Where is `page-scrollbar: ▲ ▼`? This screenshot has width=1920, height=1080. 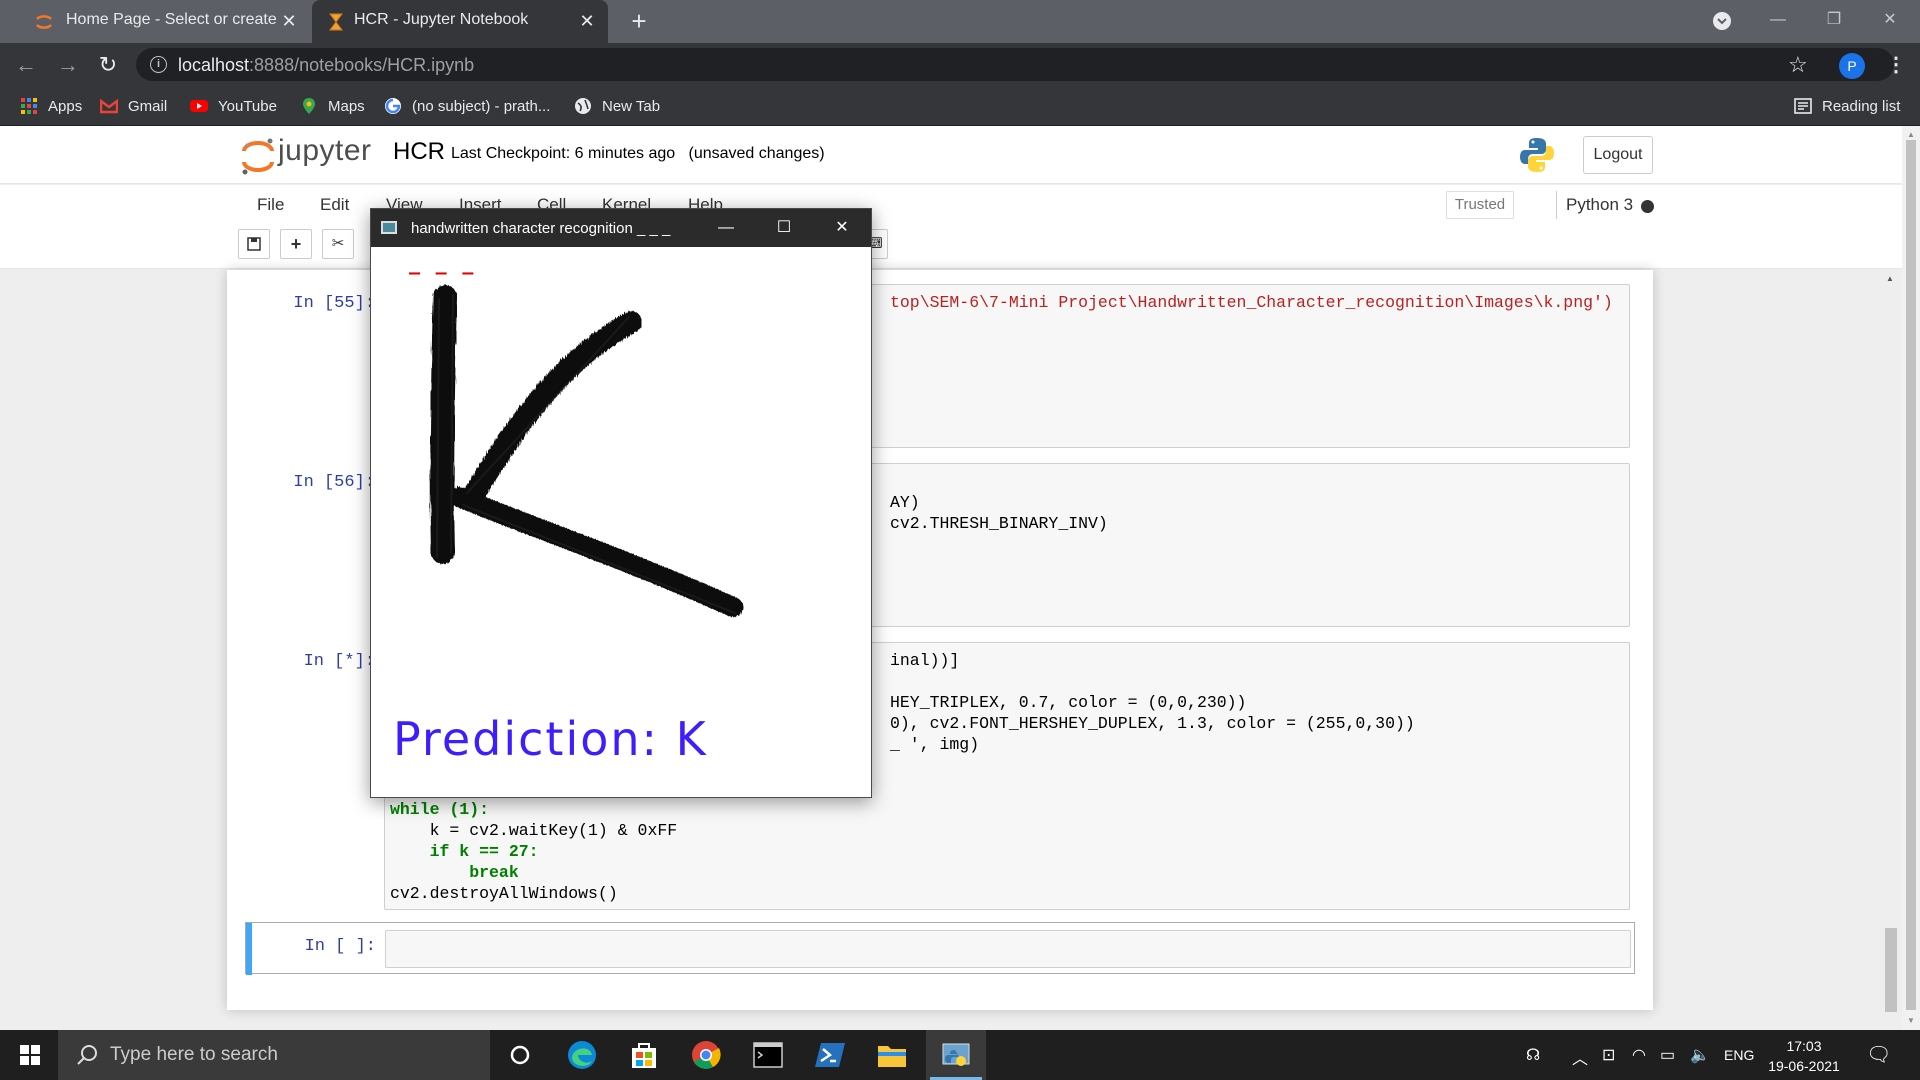 page-scrollbar: ▲ ▼ is located at coordinates (1911, 578).